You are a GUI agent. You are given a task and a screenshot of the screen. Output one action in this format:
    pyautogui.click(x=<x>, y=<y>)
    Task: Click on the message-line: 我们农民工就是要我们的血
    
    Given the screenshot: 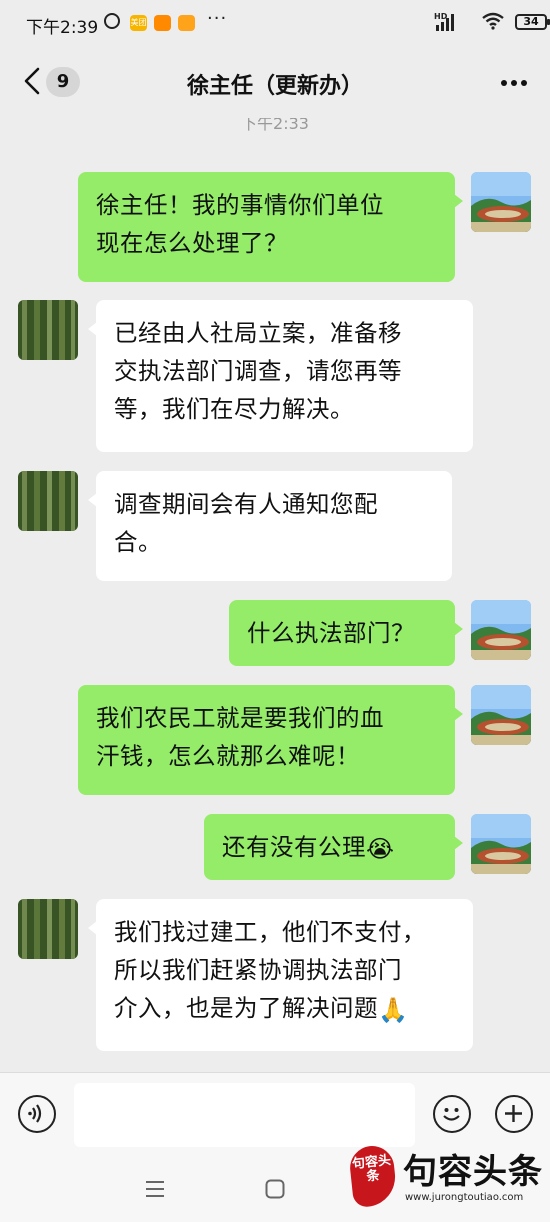 What is the action you would take?
    pyautogui.click(x=240, y=718)
    